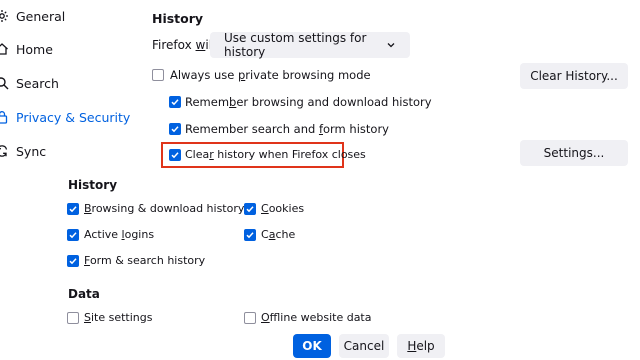 The width and height of the screenshot is (640, 360). Describe the element at coordinates (308, 75) in the screenshot. I see `label-part: rivate browsing mode` at that location.